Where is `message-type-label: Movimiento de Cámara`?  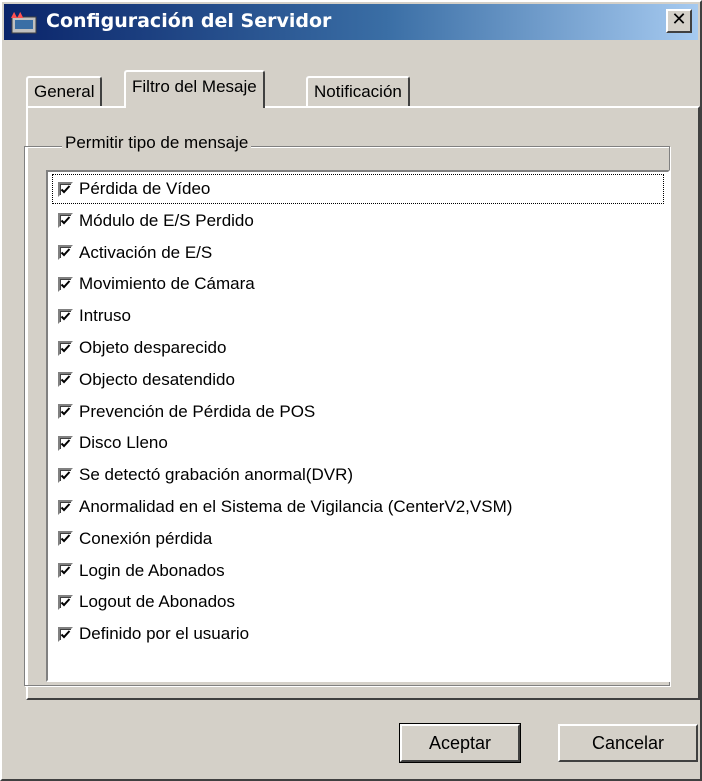 message-type-label: Movimiento de Cámara is located at coordinates (167, 284).